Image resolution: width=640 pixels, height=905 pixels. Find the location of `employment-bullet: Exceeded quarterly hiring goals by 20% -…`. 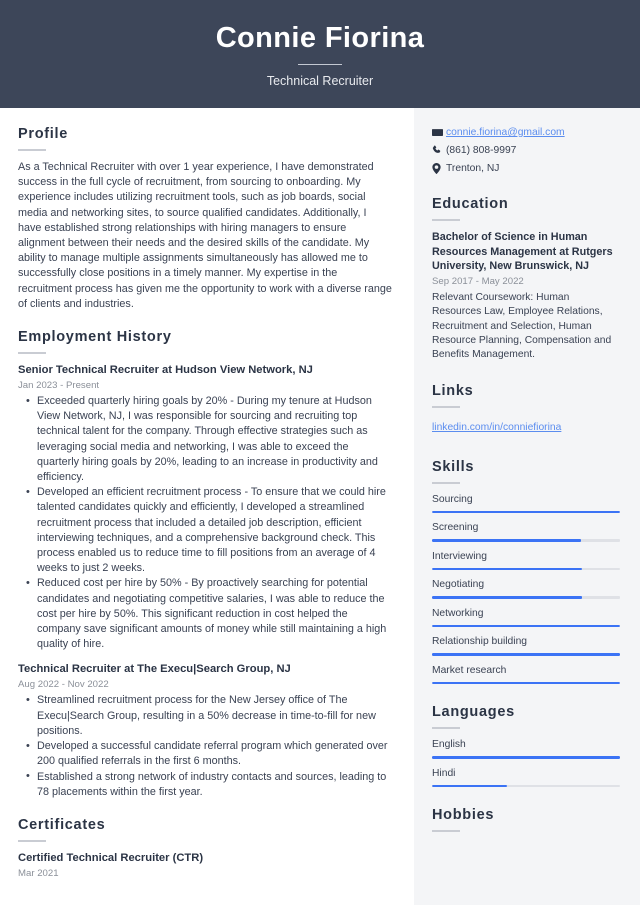

employment-bullet: Exceeded quarterly hiring goals by 20% -… is located at coordinates (209, 439).